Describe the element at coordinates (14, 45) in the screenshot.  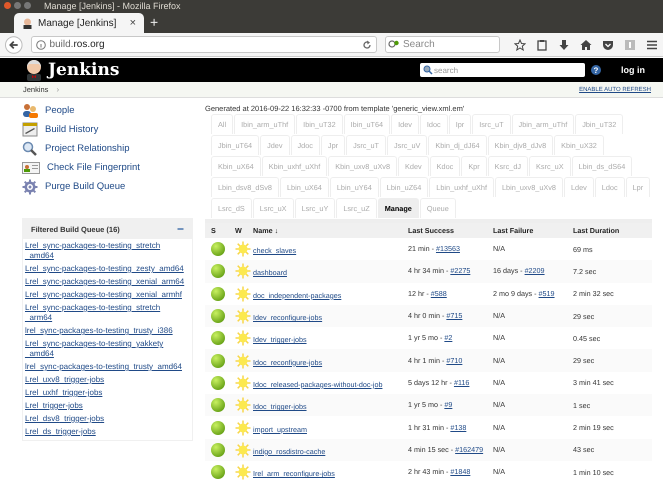
I see `back-button` at that location.